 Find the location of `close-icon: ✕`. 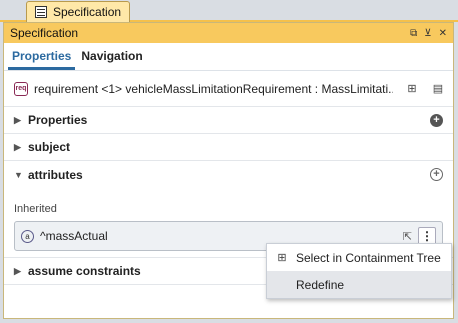

close-icon: ✕ is located at coordinates (443, 33).